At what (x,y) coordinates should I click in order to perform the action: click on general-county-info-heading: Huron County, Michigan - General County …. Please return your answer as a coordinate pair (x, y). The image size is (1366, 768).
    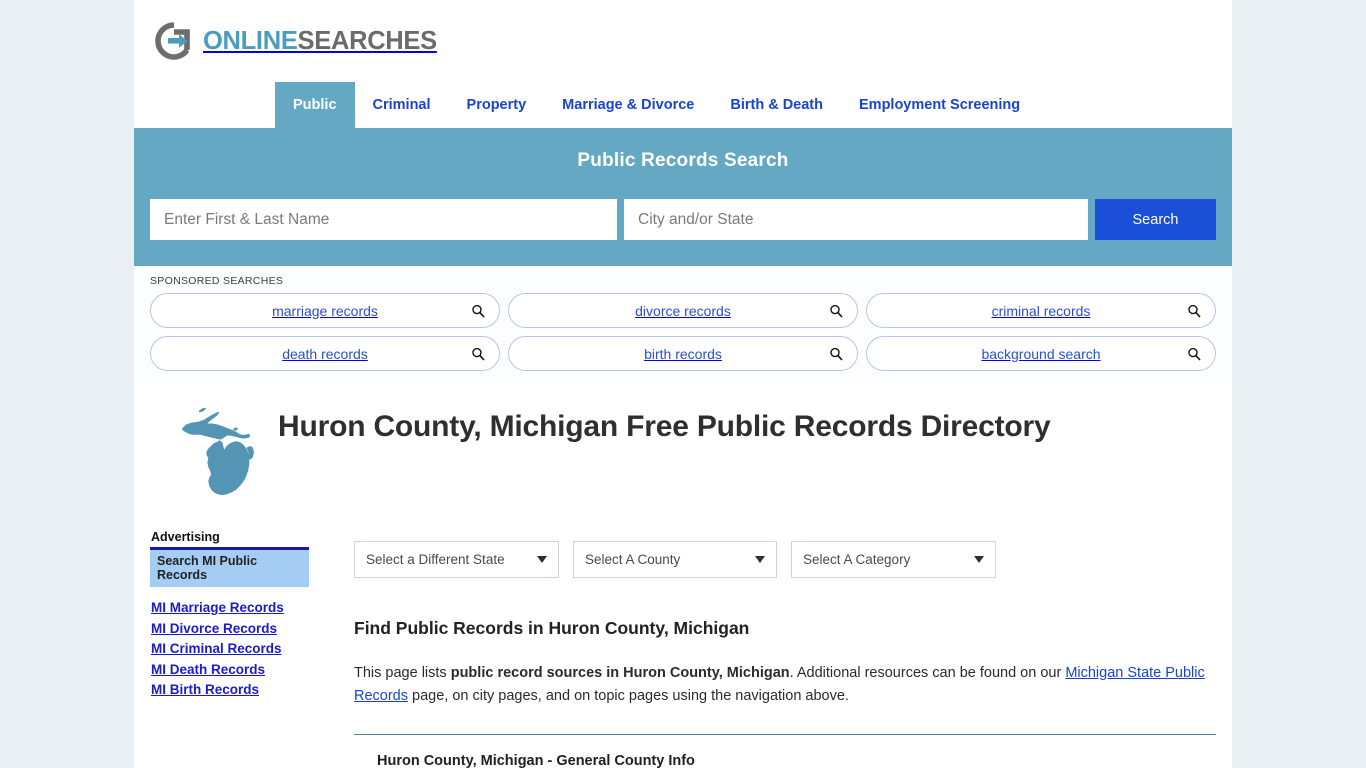
    Looking at the image, I should click on (536, 760).